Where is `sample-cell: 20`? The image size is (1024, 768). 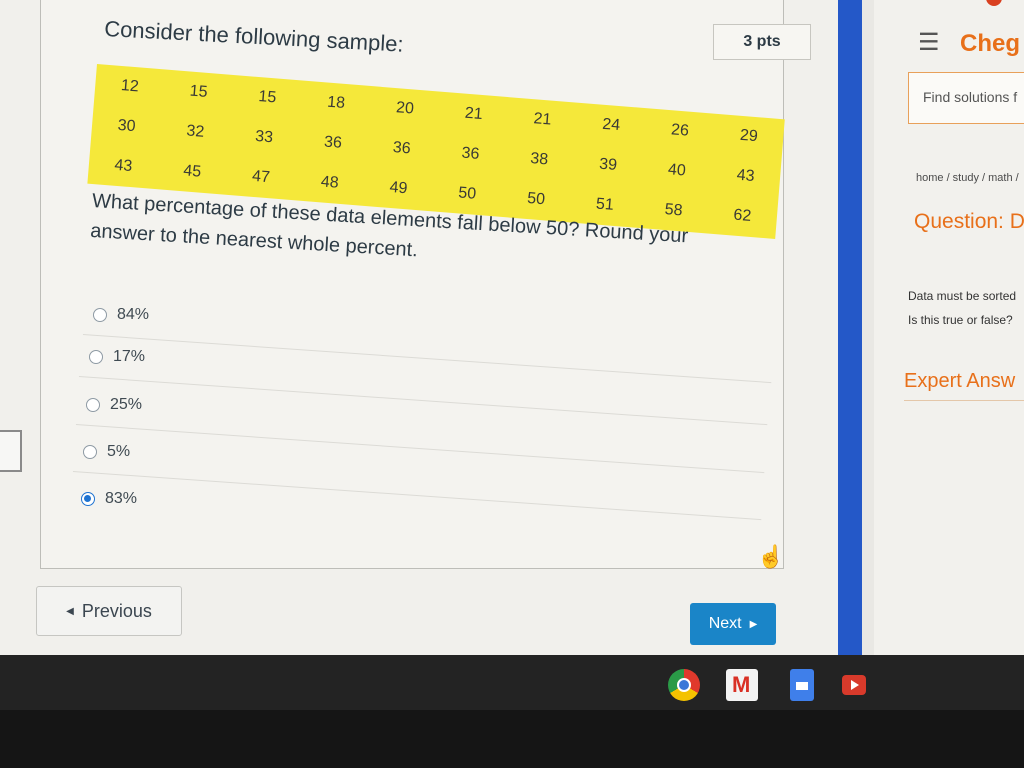
sample-cell: 20 is located at coordinates (405, 108).